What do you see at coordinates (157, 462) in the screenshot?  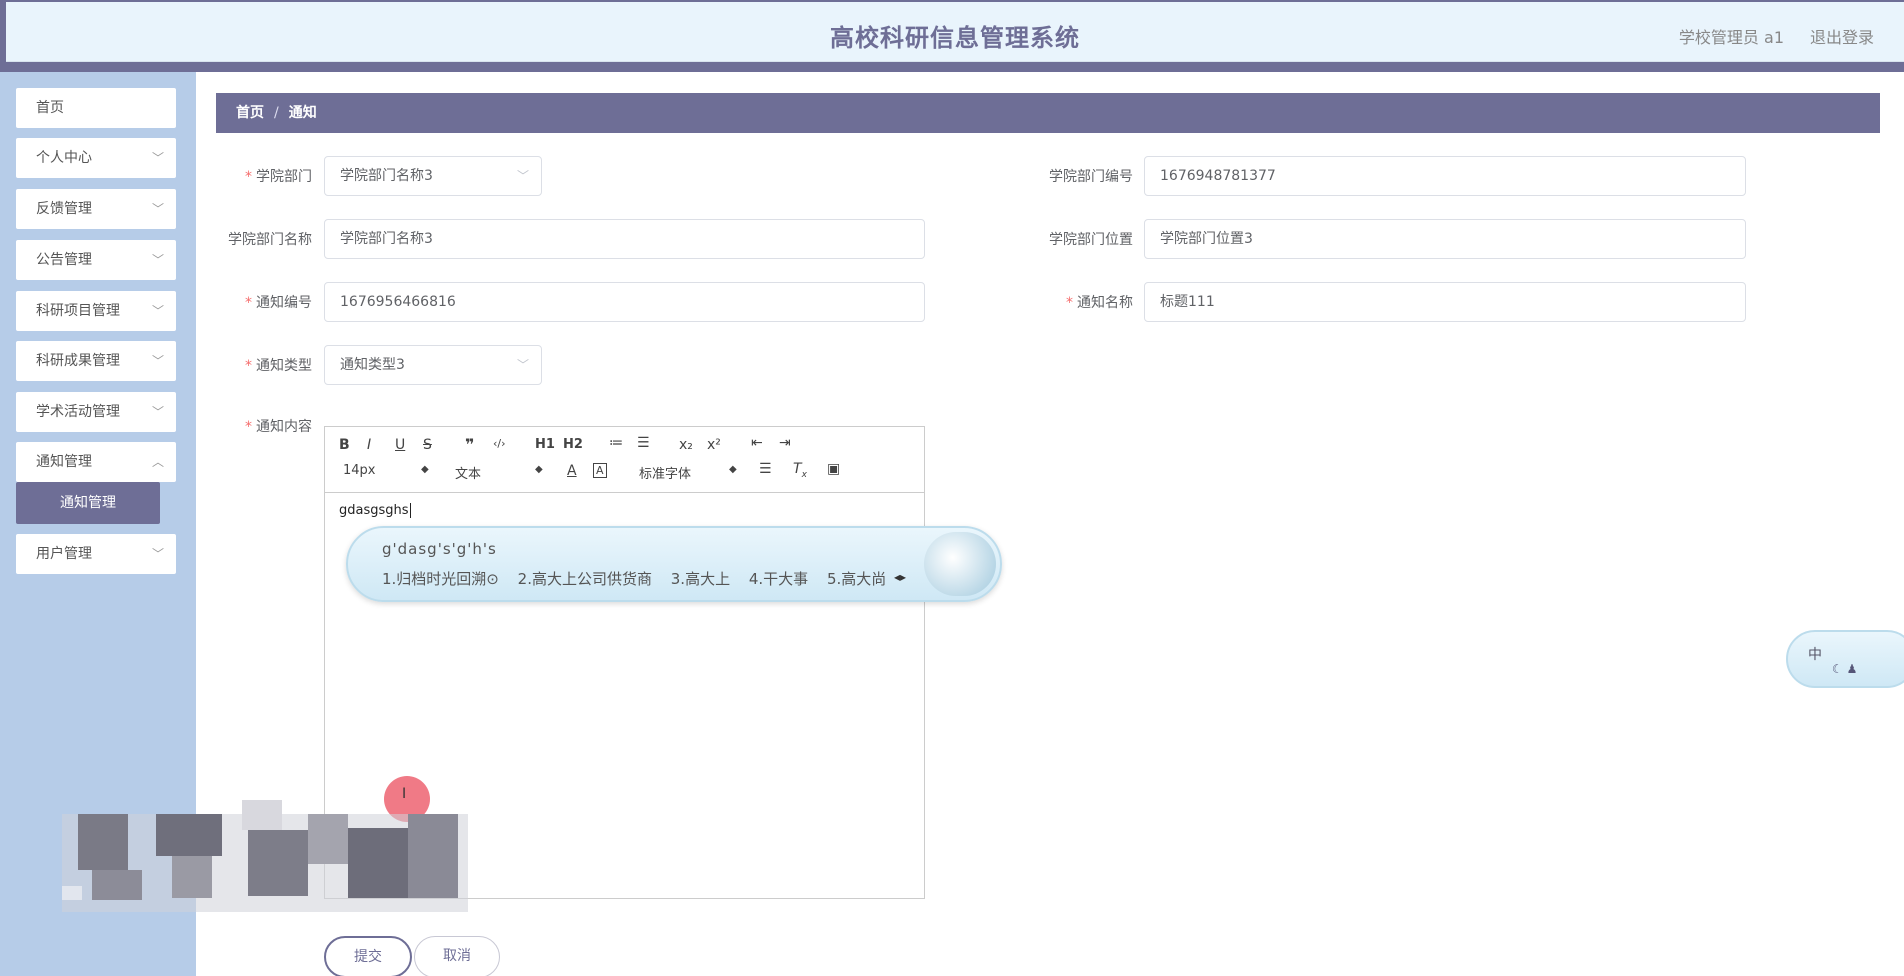 I see `chevron-up-icon: ︿` at bounding box center [157, 462].